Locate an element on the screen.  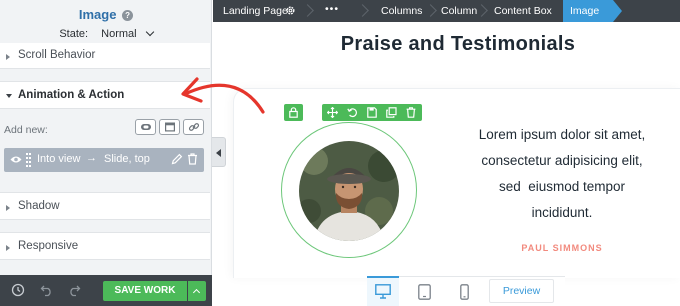
lock-icon is located at coordinates (293, 112).